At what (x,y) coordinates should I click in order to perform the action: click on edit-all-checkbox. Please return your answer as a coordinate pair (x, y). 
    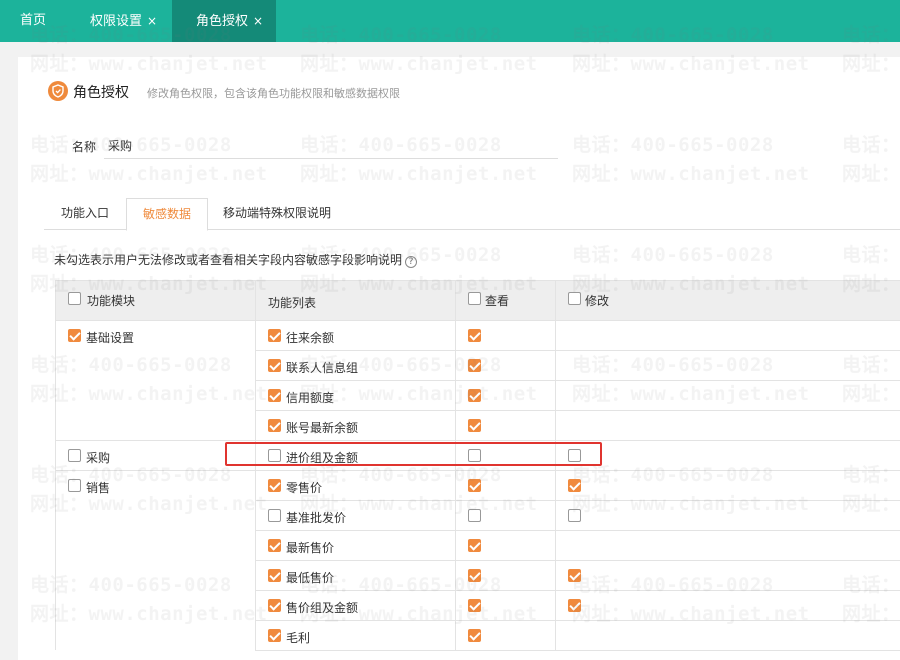
    Looking at the image, I should click on (574, 298).